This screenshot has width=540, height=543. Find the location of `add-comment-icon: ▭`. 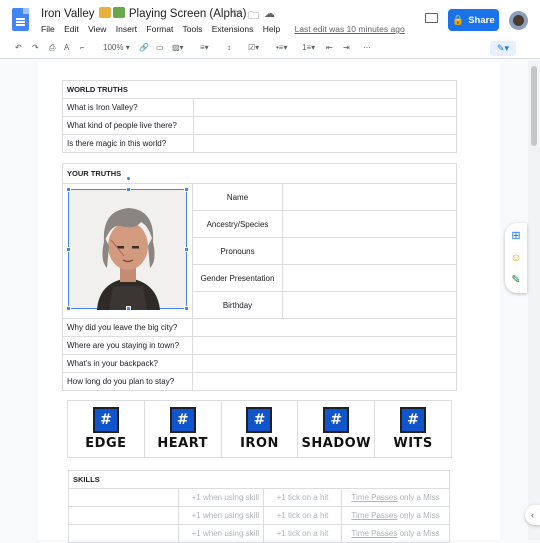

add-comment-icon: ▭ is located at coordinates (160, 47).